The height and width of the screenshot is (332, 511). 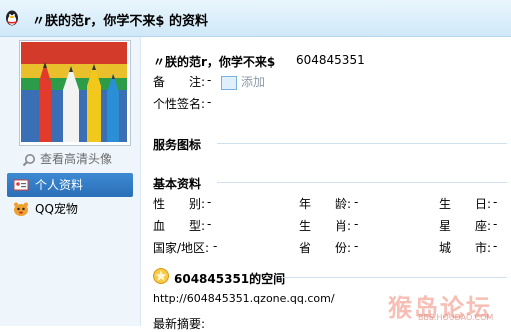 I want to click on province-value: -, so click(x=356, y=246).